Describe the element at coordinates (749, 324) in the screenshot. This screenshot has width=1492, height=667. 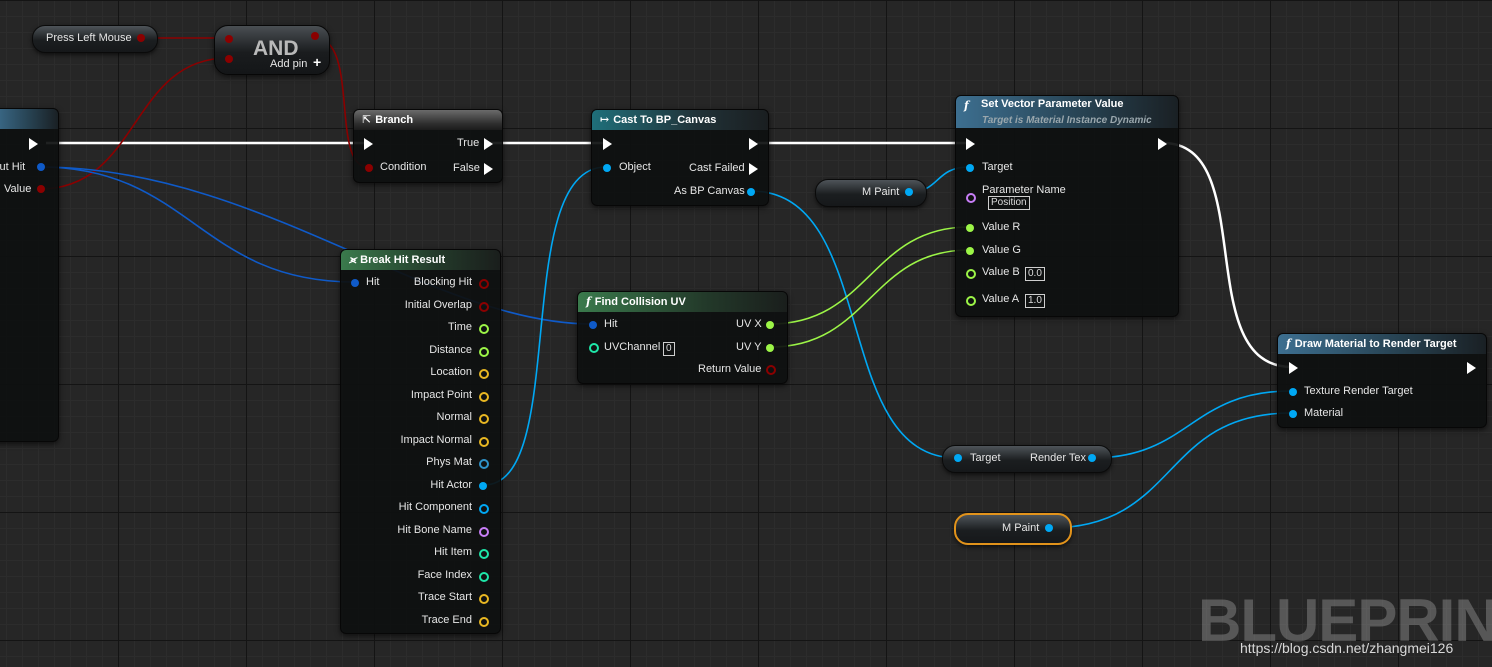
I see `find-uv-uvx-label: UV X` at that location.